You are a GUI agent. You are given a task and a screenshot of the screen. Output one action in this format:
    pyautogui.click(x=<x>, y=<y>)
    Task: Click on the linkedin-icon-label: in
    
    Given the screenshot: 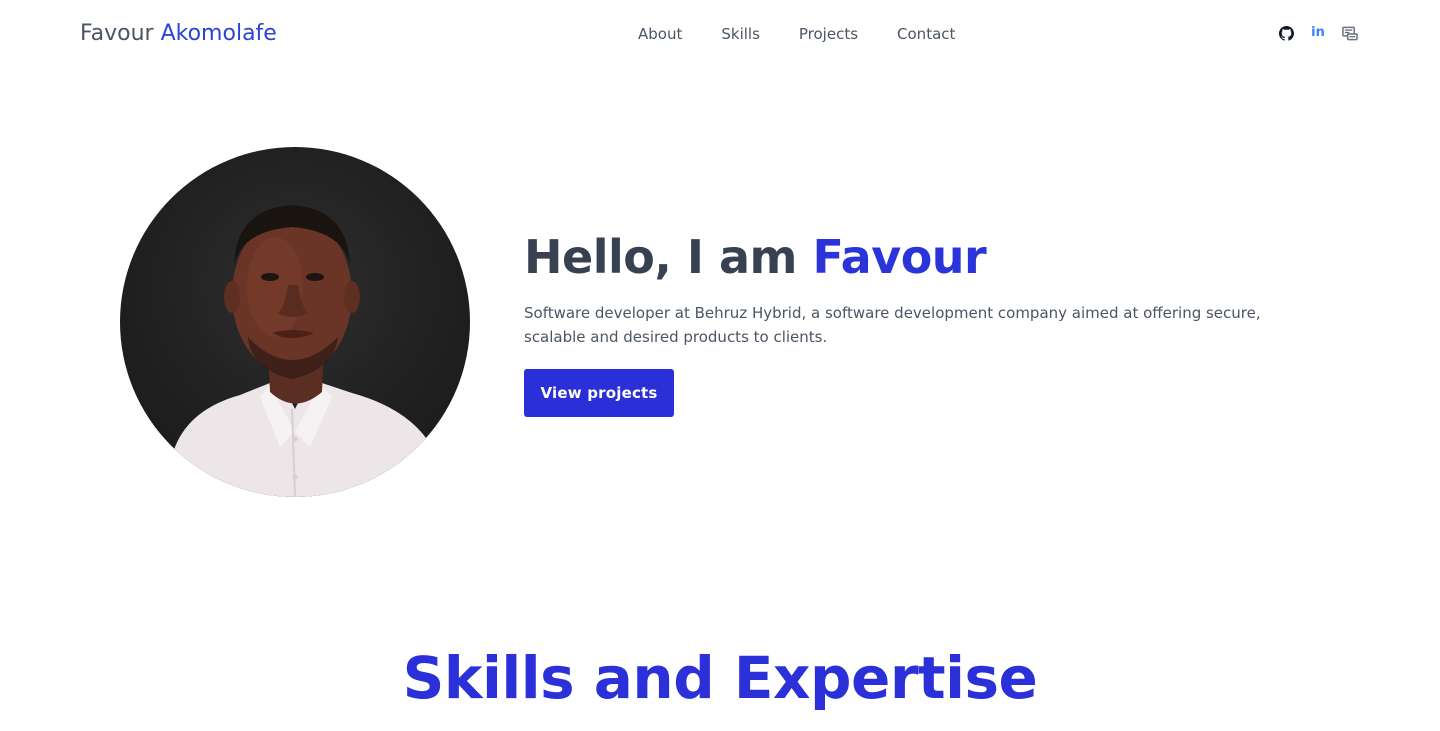 What is the action you would take?
    pyautogui.click(x=1318, y=32)
    